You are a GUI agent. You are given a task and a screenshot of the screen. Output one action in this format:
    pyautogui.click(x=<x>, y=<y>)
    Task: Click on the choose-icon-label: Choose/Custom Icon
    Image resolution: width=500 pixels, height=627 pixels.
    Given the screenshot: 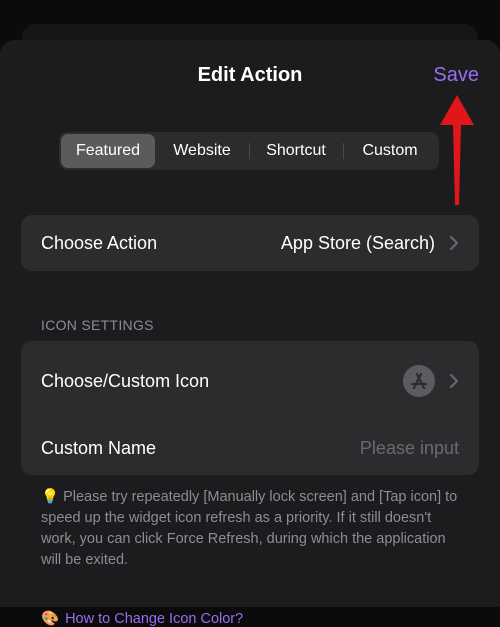 What is the action you would take?
    pyautogui.click(x=125, y=380)
    